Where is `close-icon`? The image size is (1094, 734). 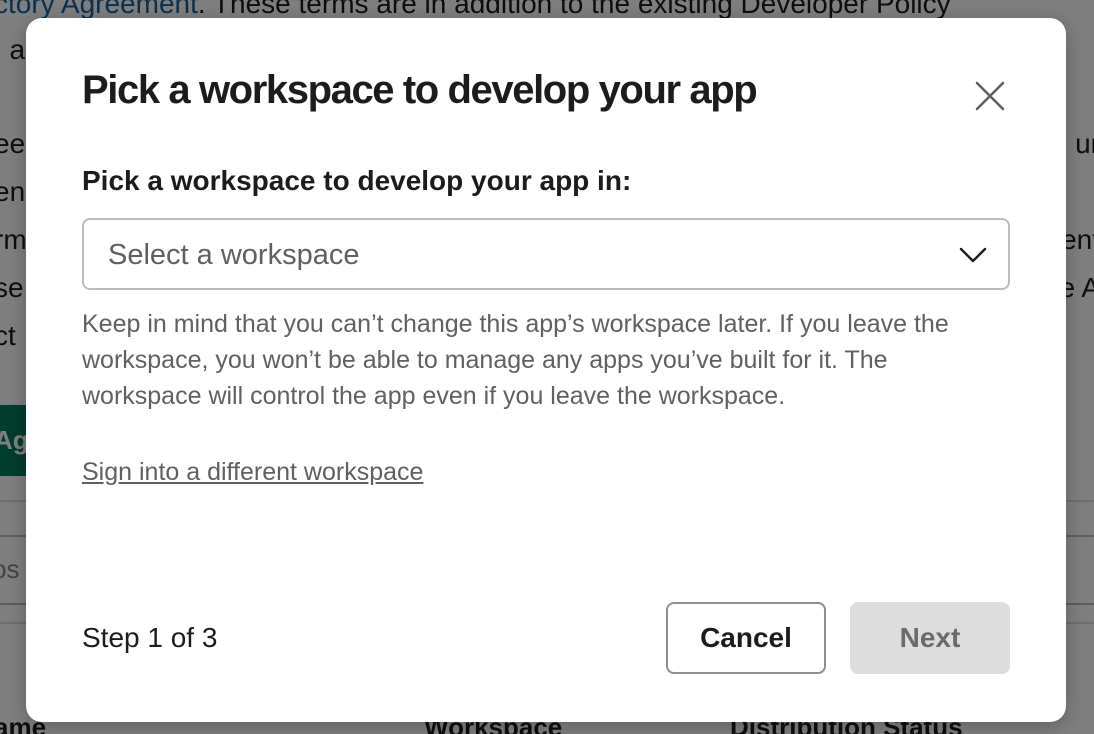
close-icon is located at coordinates (990, 96).